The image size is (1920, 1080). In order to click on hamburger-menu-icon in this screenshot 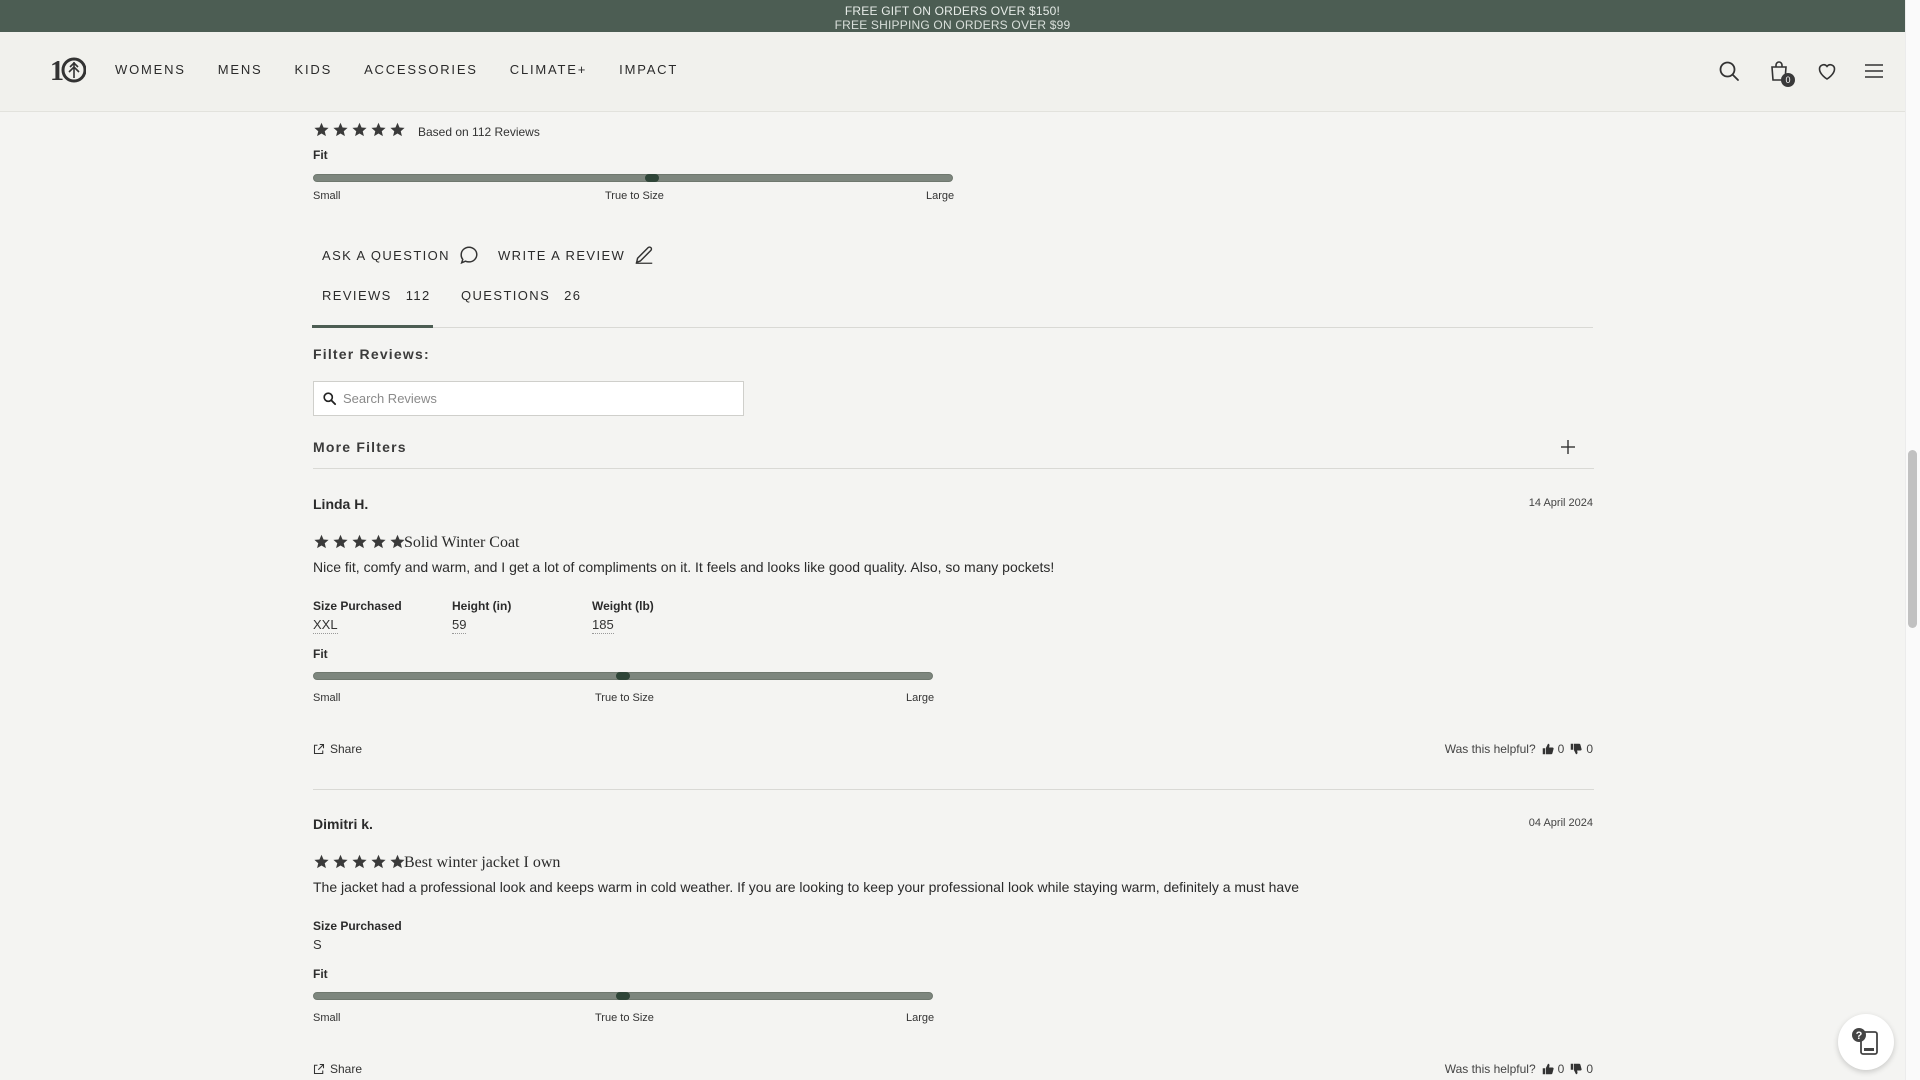, I will do `click(1874, 71)`.